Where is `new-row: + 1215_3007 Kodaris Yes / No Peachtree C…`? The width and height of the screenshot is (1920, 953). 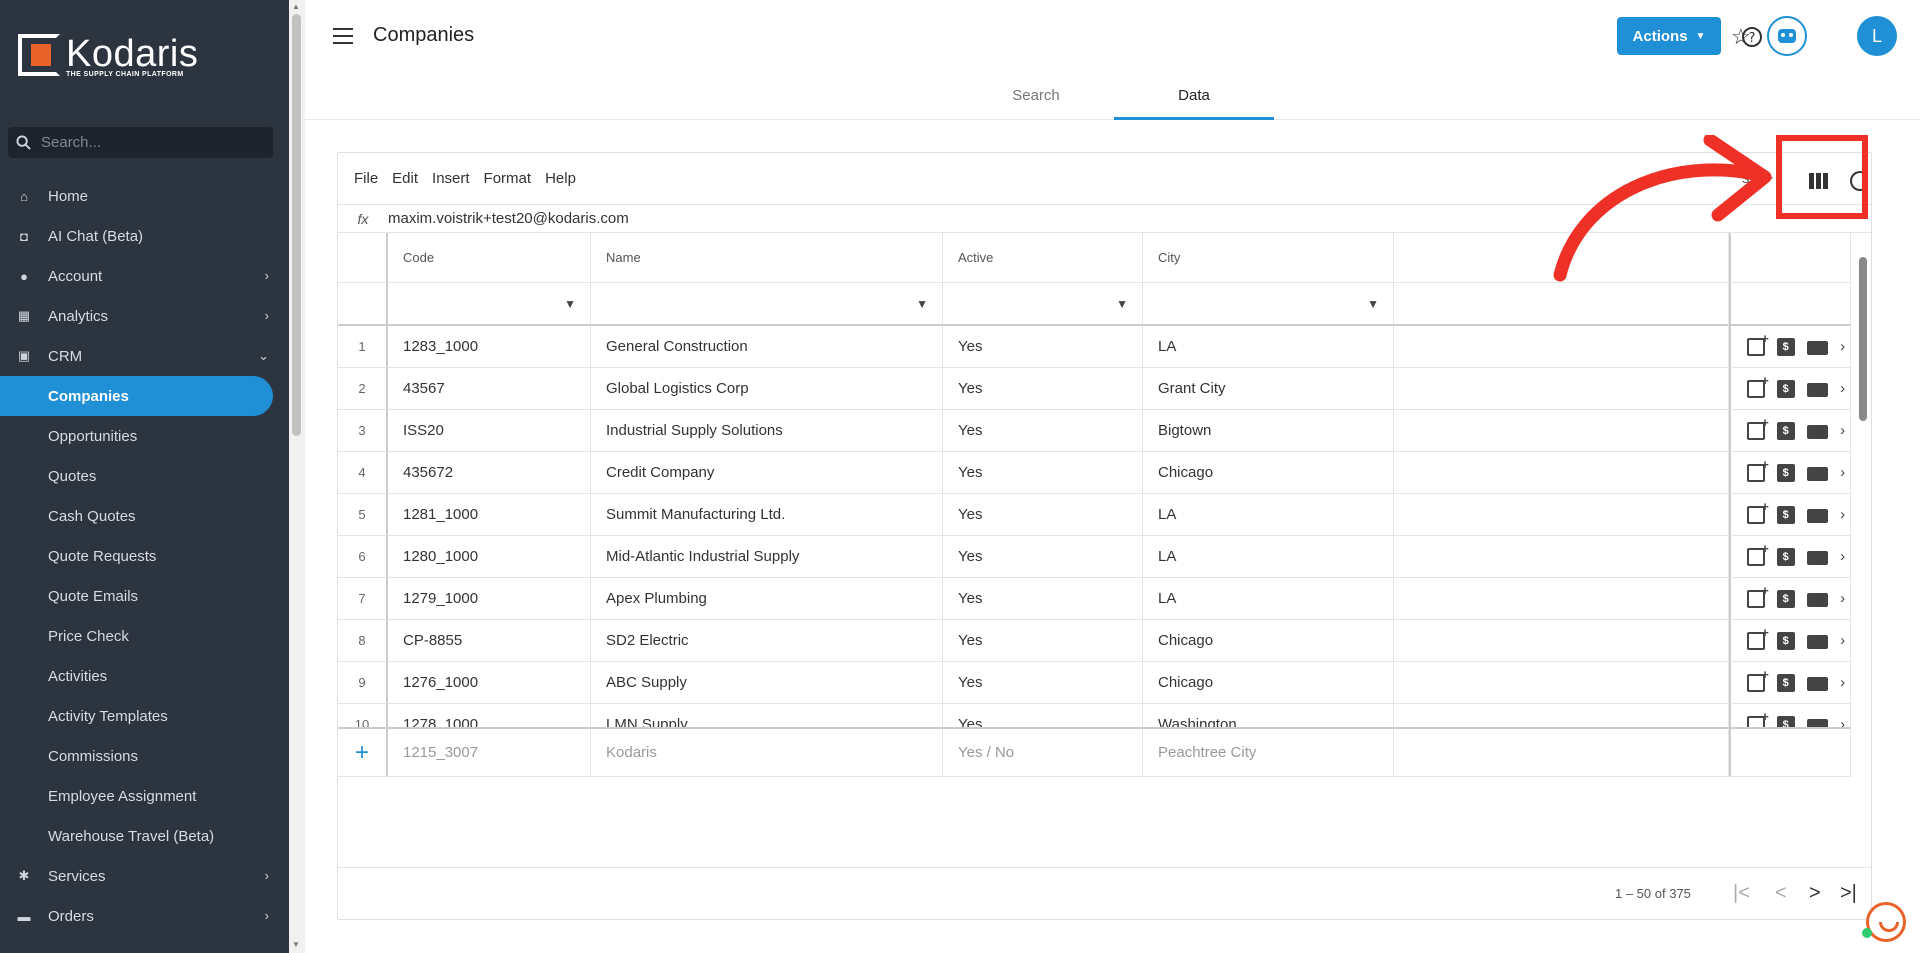 new-row: + 1215_3007 Kodaris Yes / No Peachtree C… is located at coordinates (1105, 752).